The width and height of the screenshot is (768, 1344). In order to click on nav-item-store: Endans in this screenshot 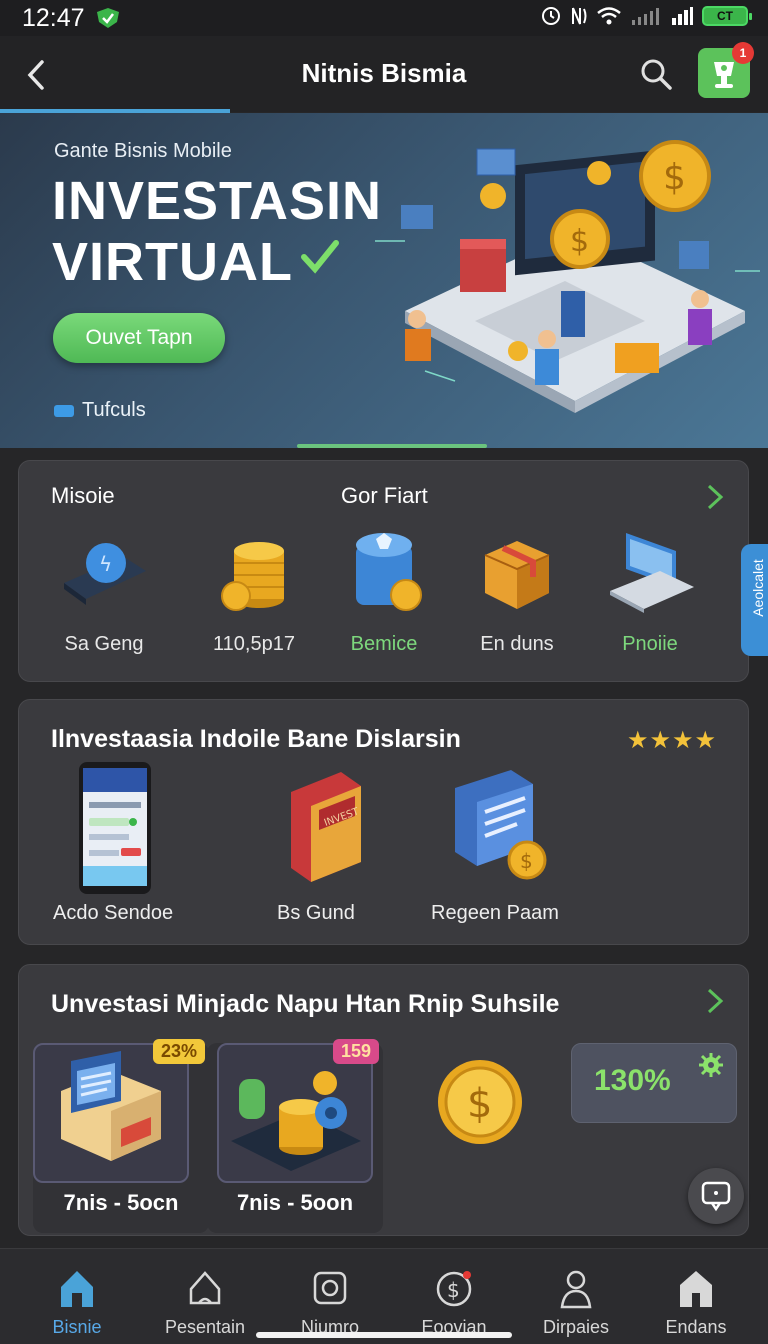, I will do `click(696, 1302)`.